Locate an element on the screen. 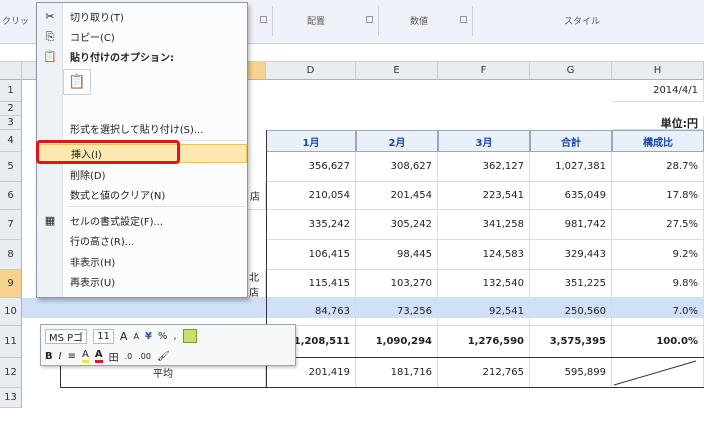 Image resolution: width=704 pixels, height=439 pixels. format-painter-icon is located at coordinates (189, 336).